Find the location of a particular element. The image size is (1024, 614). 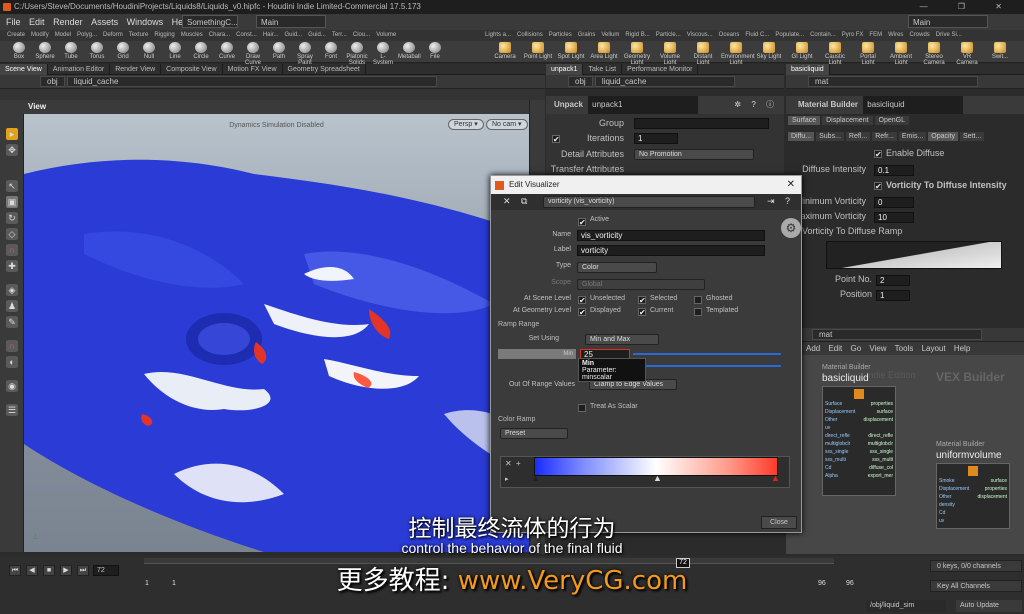

material-name-field: basicliquid is located at coordinates (913, 105).